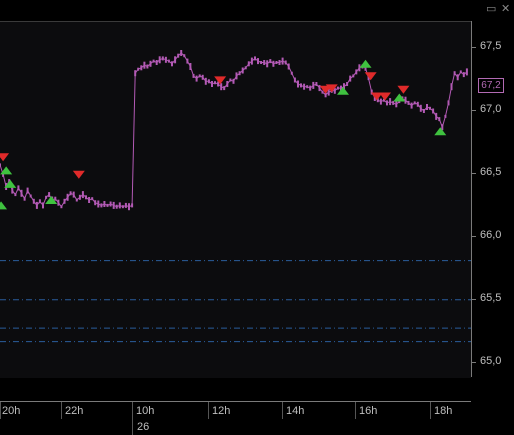  I want to click on sell-signal-marker, so click(5, 157).